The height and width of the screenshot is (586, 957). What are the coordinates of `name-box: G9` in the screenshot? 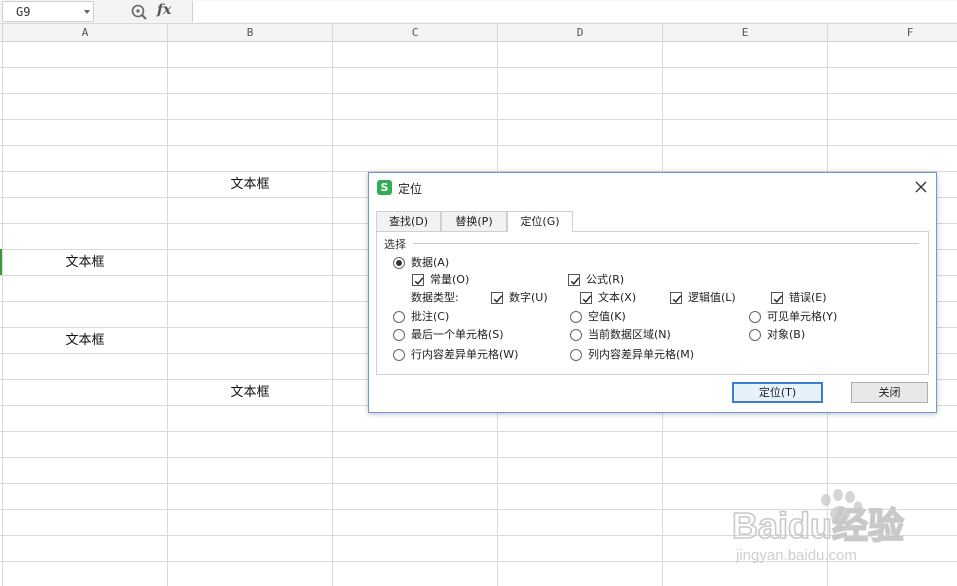 It's located at (48, 11).